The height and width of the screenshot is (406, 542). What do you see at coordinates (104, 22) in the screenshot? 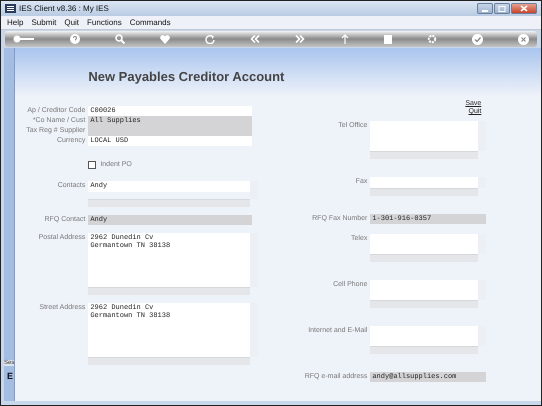
I see `menu-item: Functions` at bounding box center [104, 22].